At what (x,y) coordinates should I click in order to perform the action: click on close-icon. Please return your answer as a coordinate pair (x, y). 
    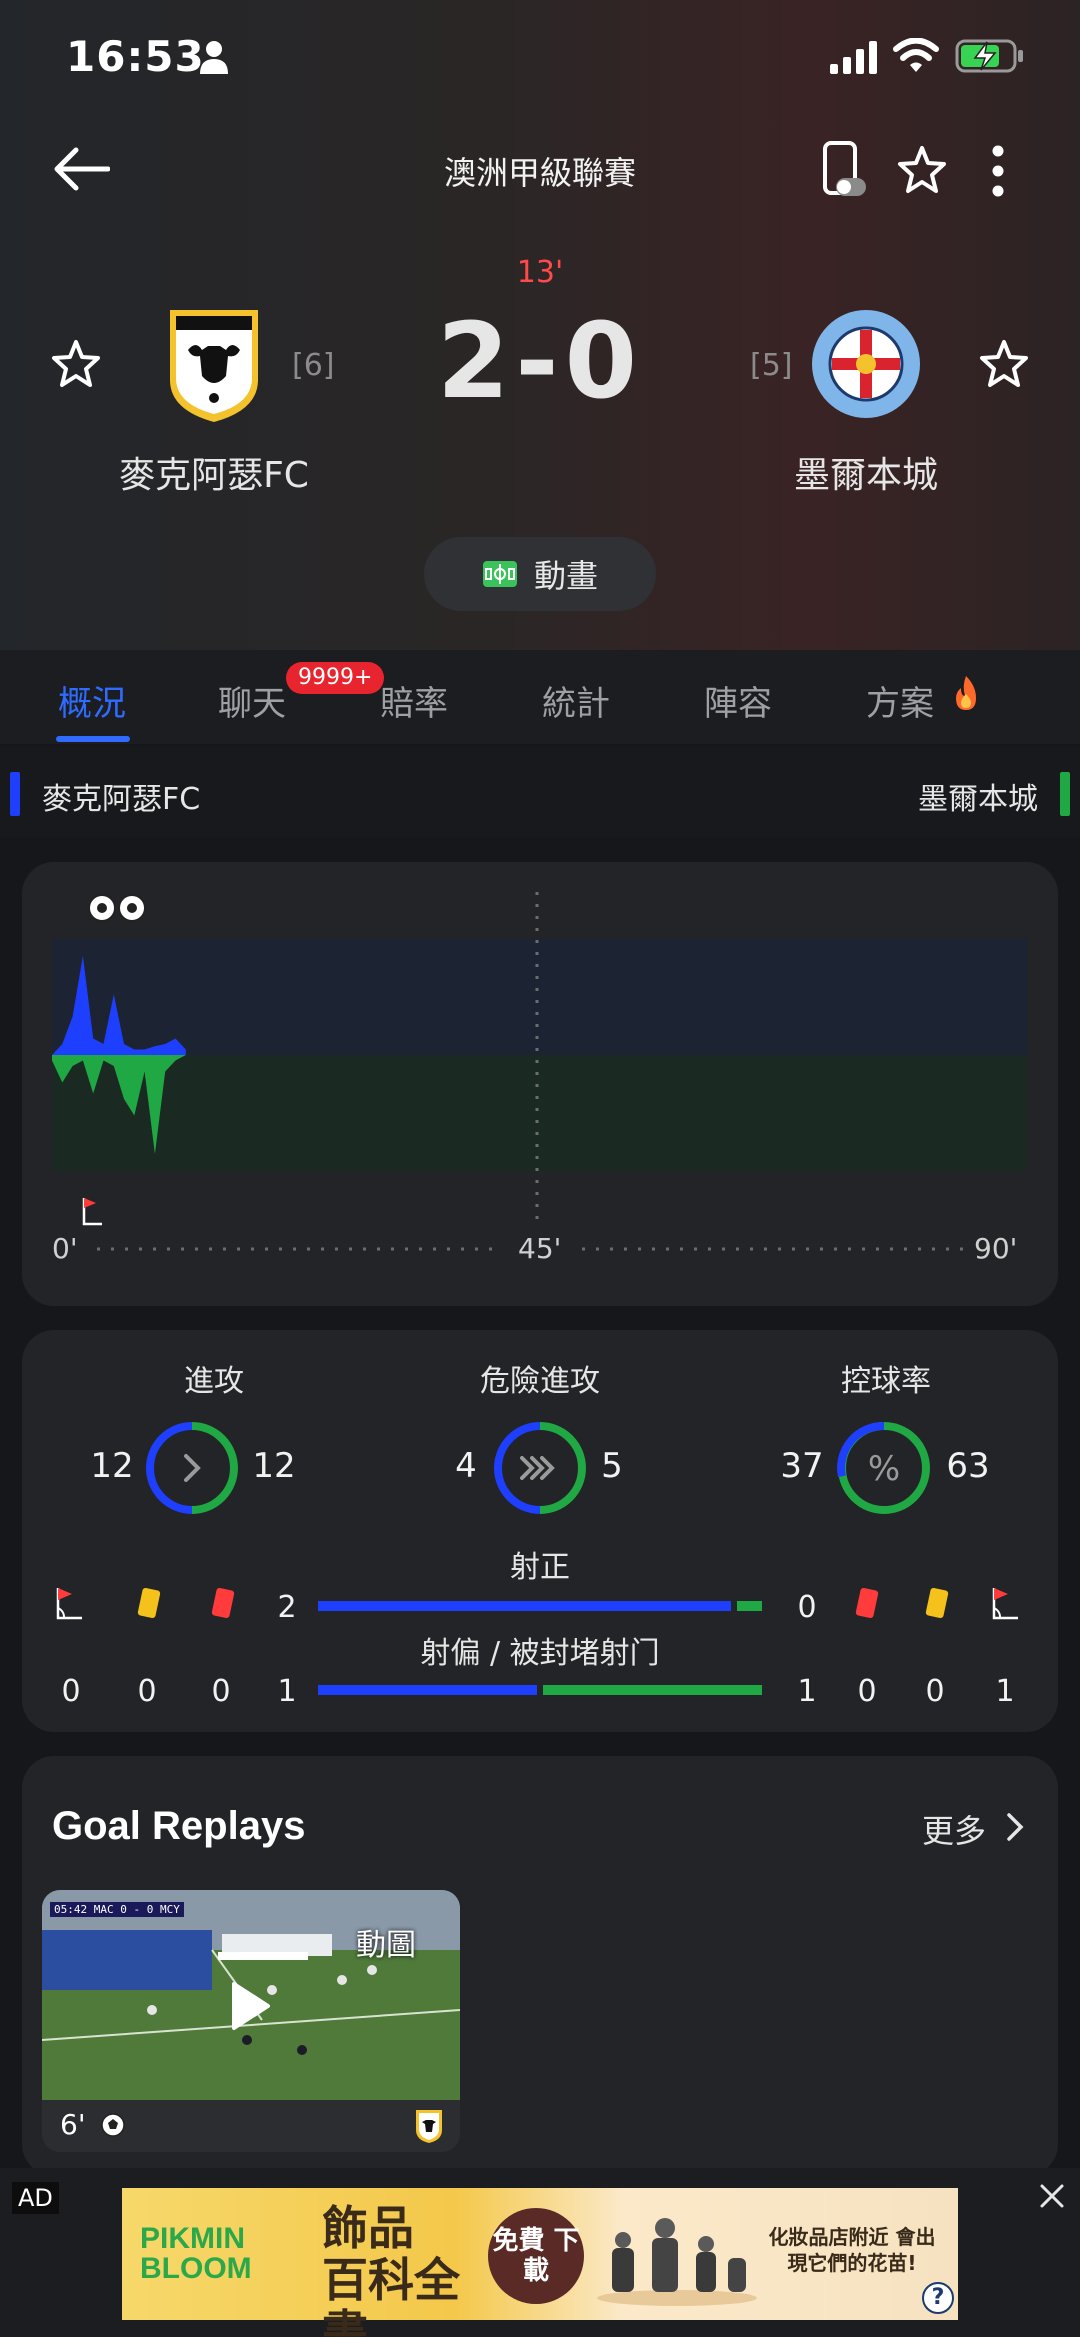
    Looking at the image, I should click on (1052, 2196).